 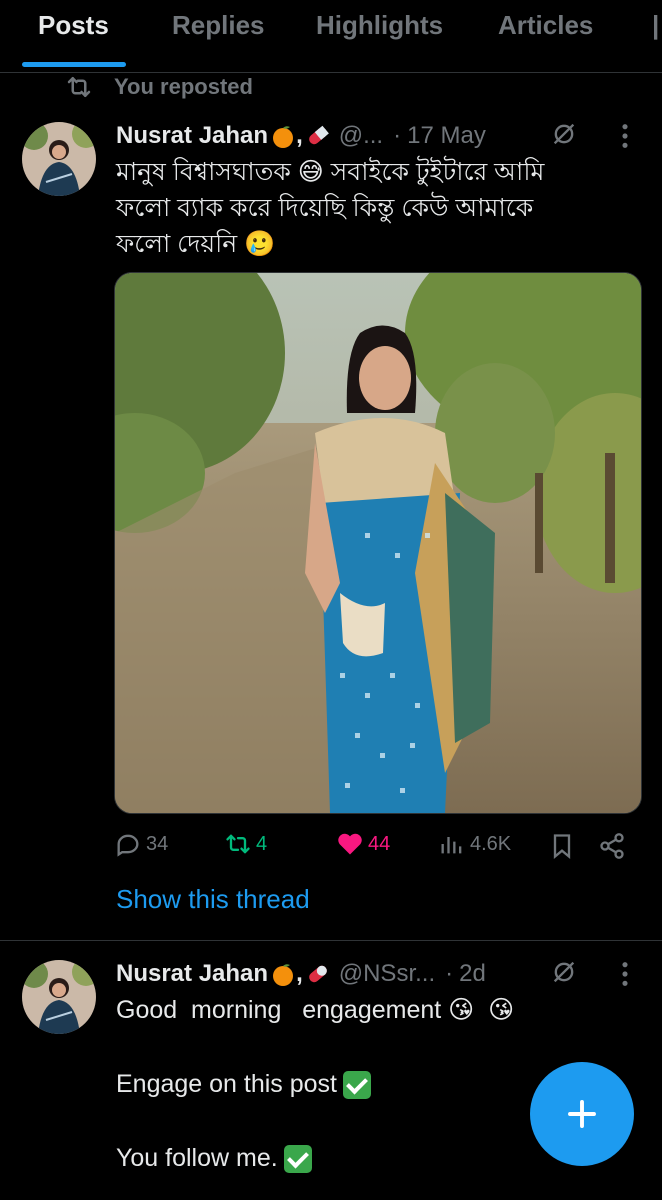 I want to click on post-header: Nusrat Jahan , @NSsr... · 2d, so click(x=301, y=974).